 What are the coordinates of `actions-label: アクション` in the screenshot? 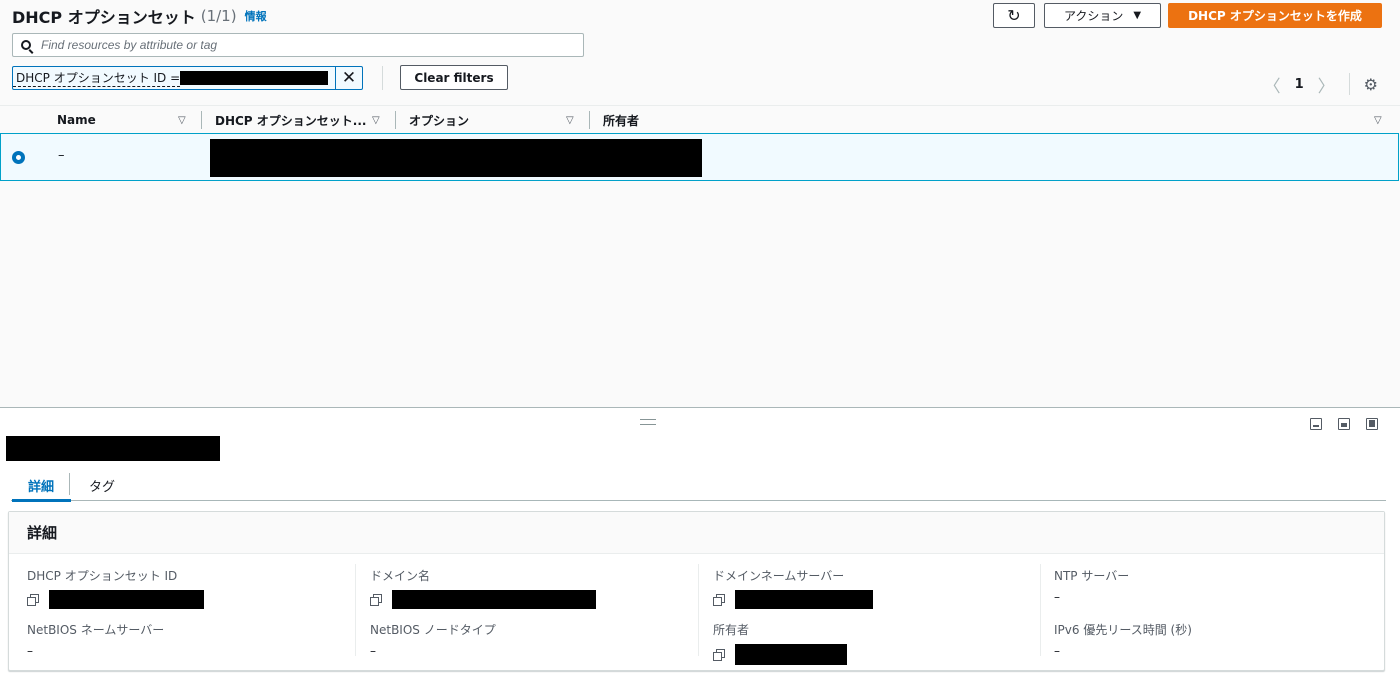 It's located at (1093, 16).